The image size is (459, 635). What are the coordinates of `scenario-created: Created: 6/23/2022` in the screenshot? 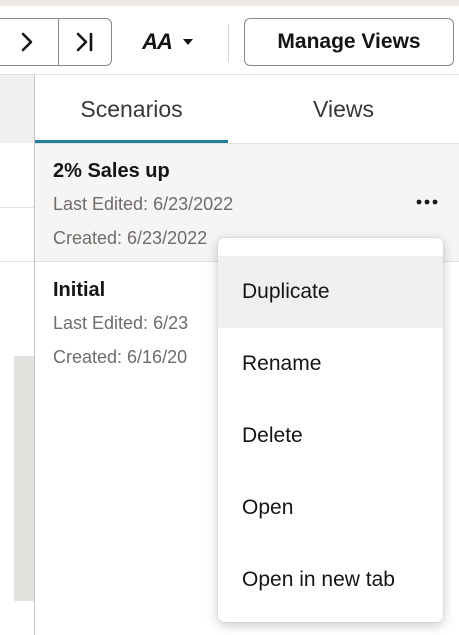 It's located at (130, 238).